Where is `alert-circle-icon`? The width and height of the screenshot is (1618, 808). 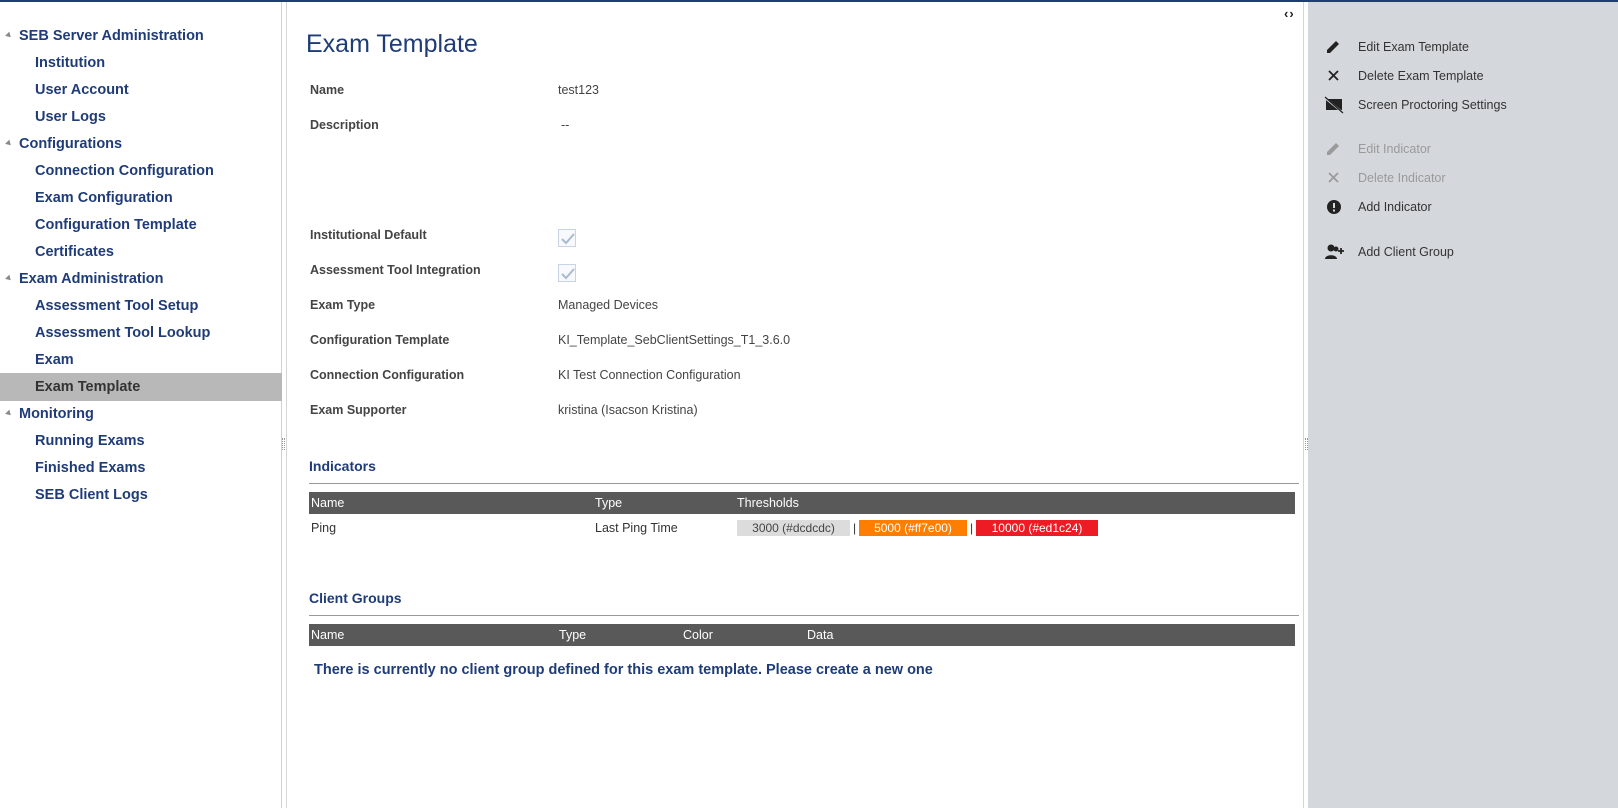
alert-circle-icon is located at coordinates (1334, 207).